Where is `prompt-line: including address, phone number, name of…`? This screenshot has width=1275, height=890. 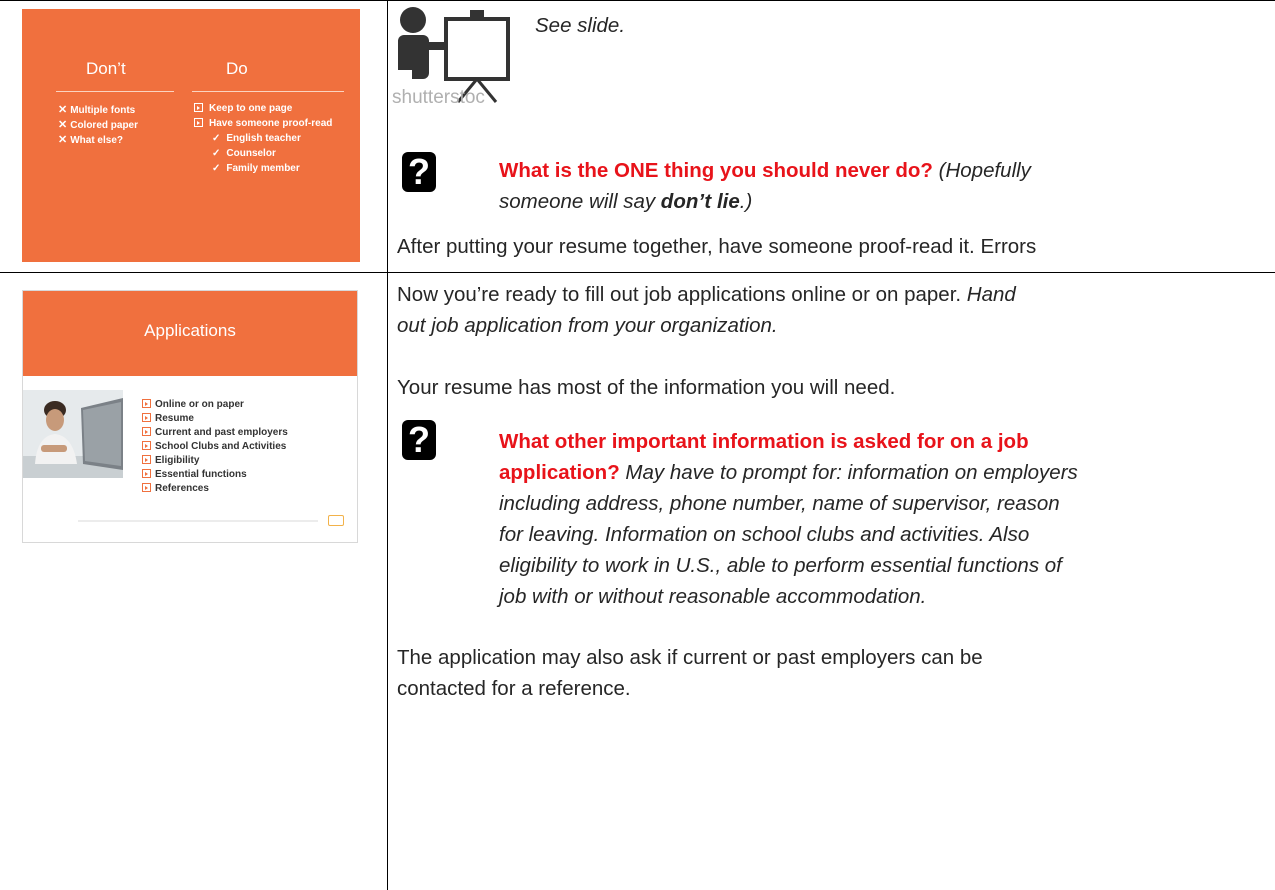
prompt-line: including address, phone number, name of… is located at coordinates (779, 503).